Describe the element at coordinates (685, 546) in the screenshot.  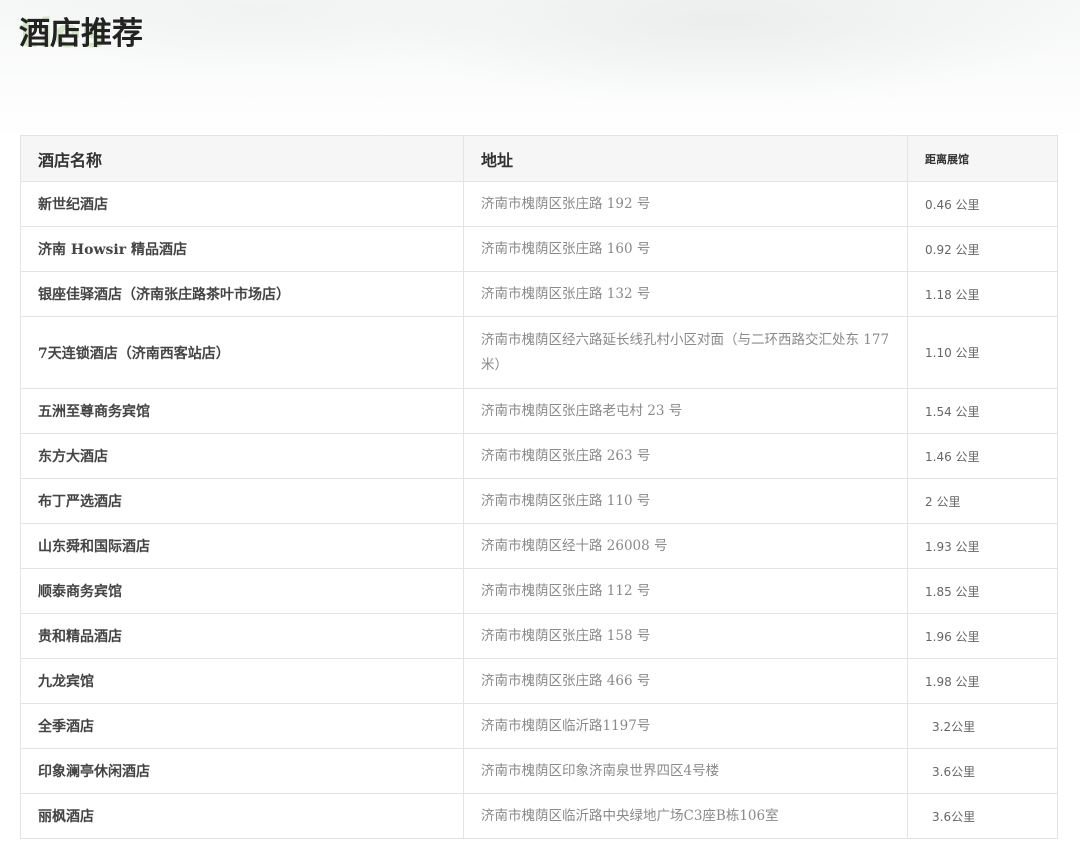
I see `hotel-address: 济南市槐荫区经十路 26008 号` at that location.